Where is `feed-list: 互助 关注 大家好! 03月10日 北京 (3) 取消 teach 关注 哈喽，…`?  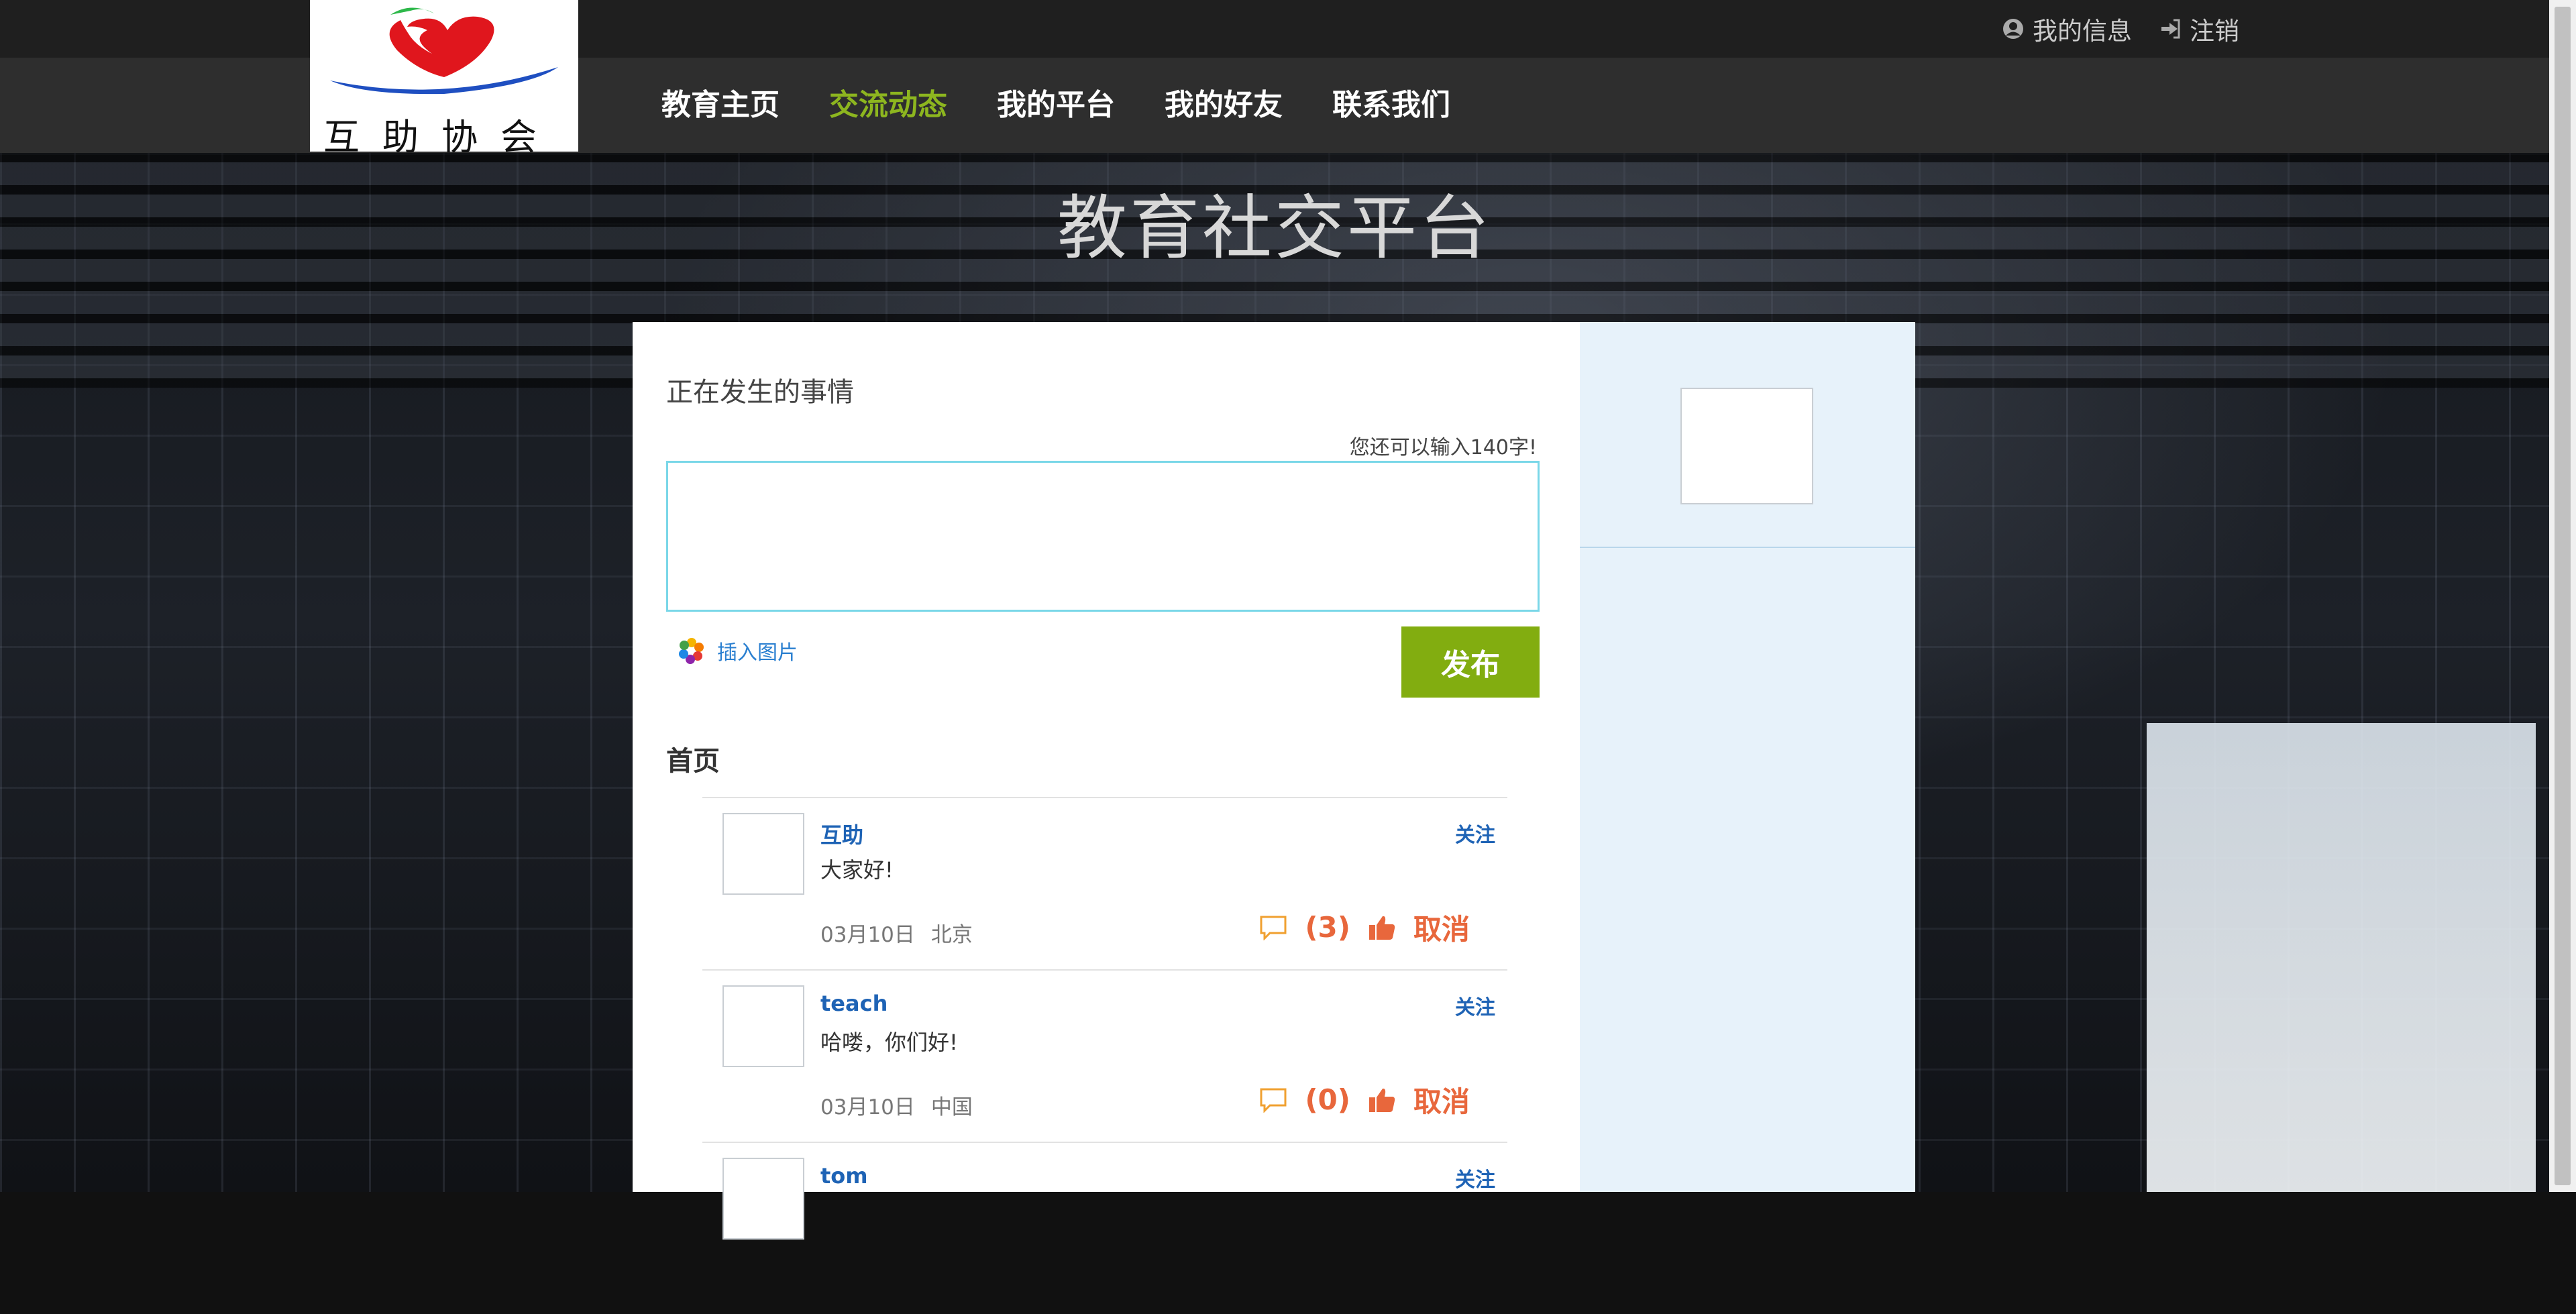 feed-list: 互助 关注 大家好! 03月10日 北京 (3) 取消 teach 关注 哈喽，… is located at coordinates (1104, 1055).